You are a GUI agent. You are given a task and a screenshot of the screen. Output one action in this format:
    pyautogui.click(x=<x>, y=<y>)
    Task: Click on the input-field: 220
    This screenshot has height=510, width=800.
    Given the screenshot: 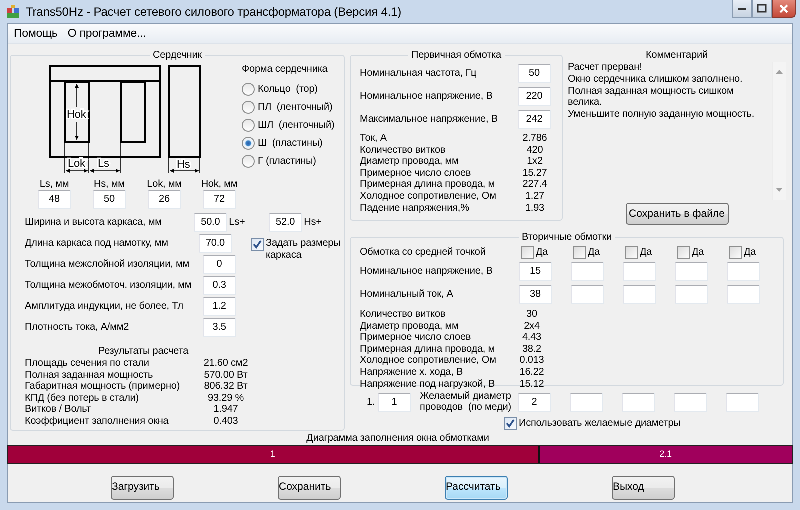 What is the action you would take?
    pyautogui.click(x=534, y=96)
    